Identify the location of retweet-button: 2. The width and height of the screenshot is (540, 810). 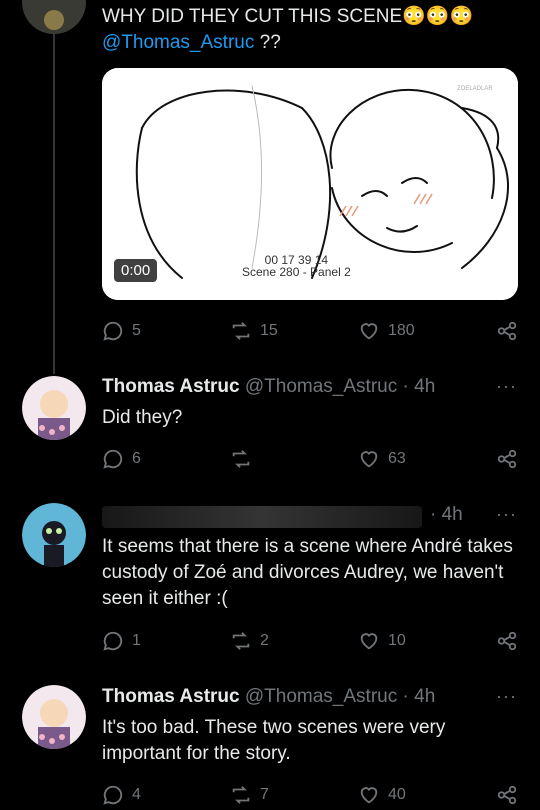
(249, 641).